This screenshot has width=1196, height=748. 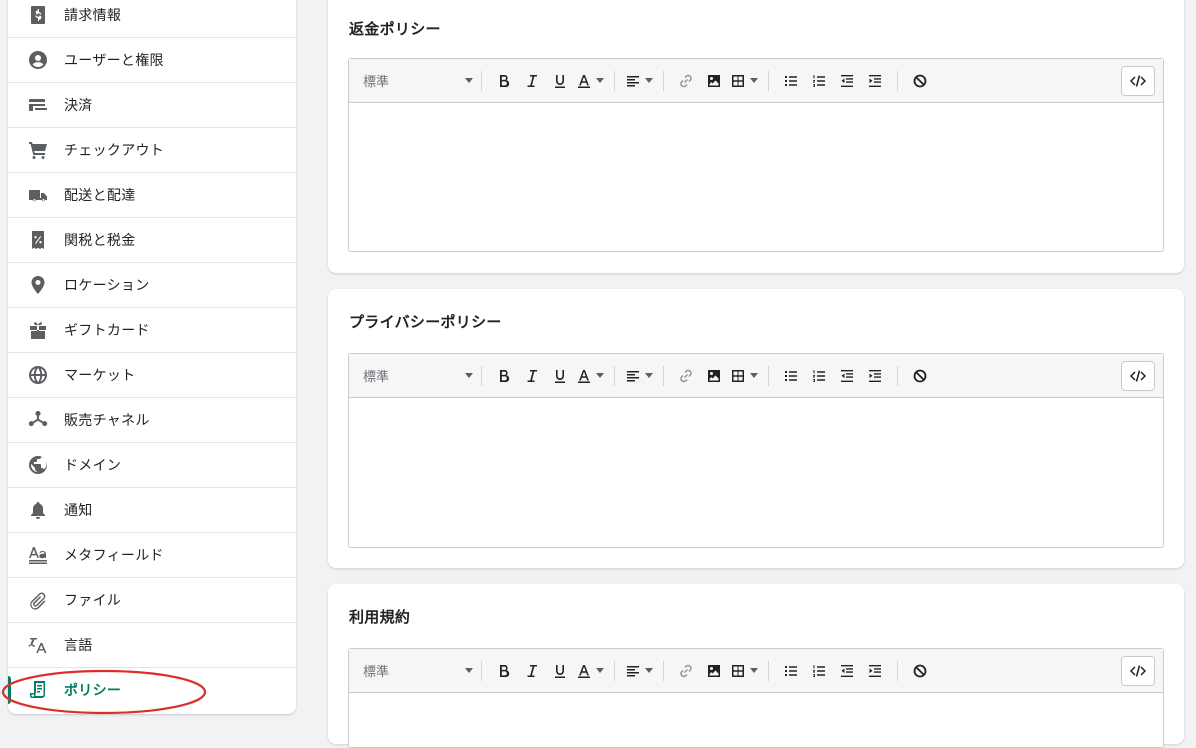 What do you see at coordinates (152, 194) in the screenshot?
I see `sidebar-item-shipping: 配送と配達` at bounding box center [152, 194].